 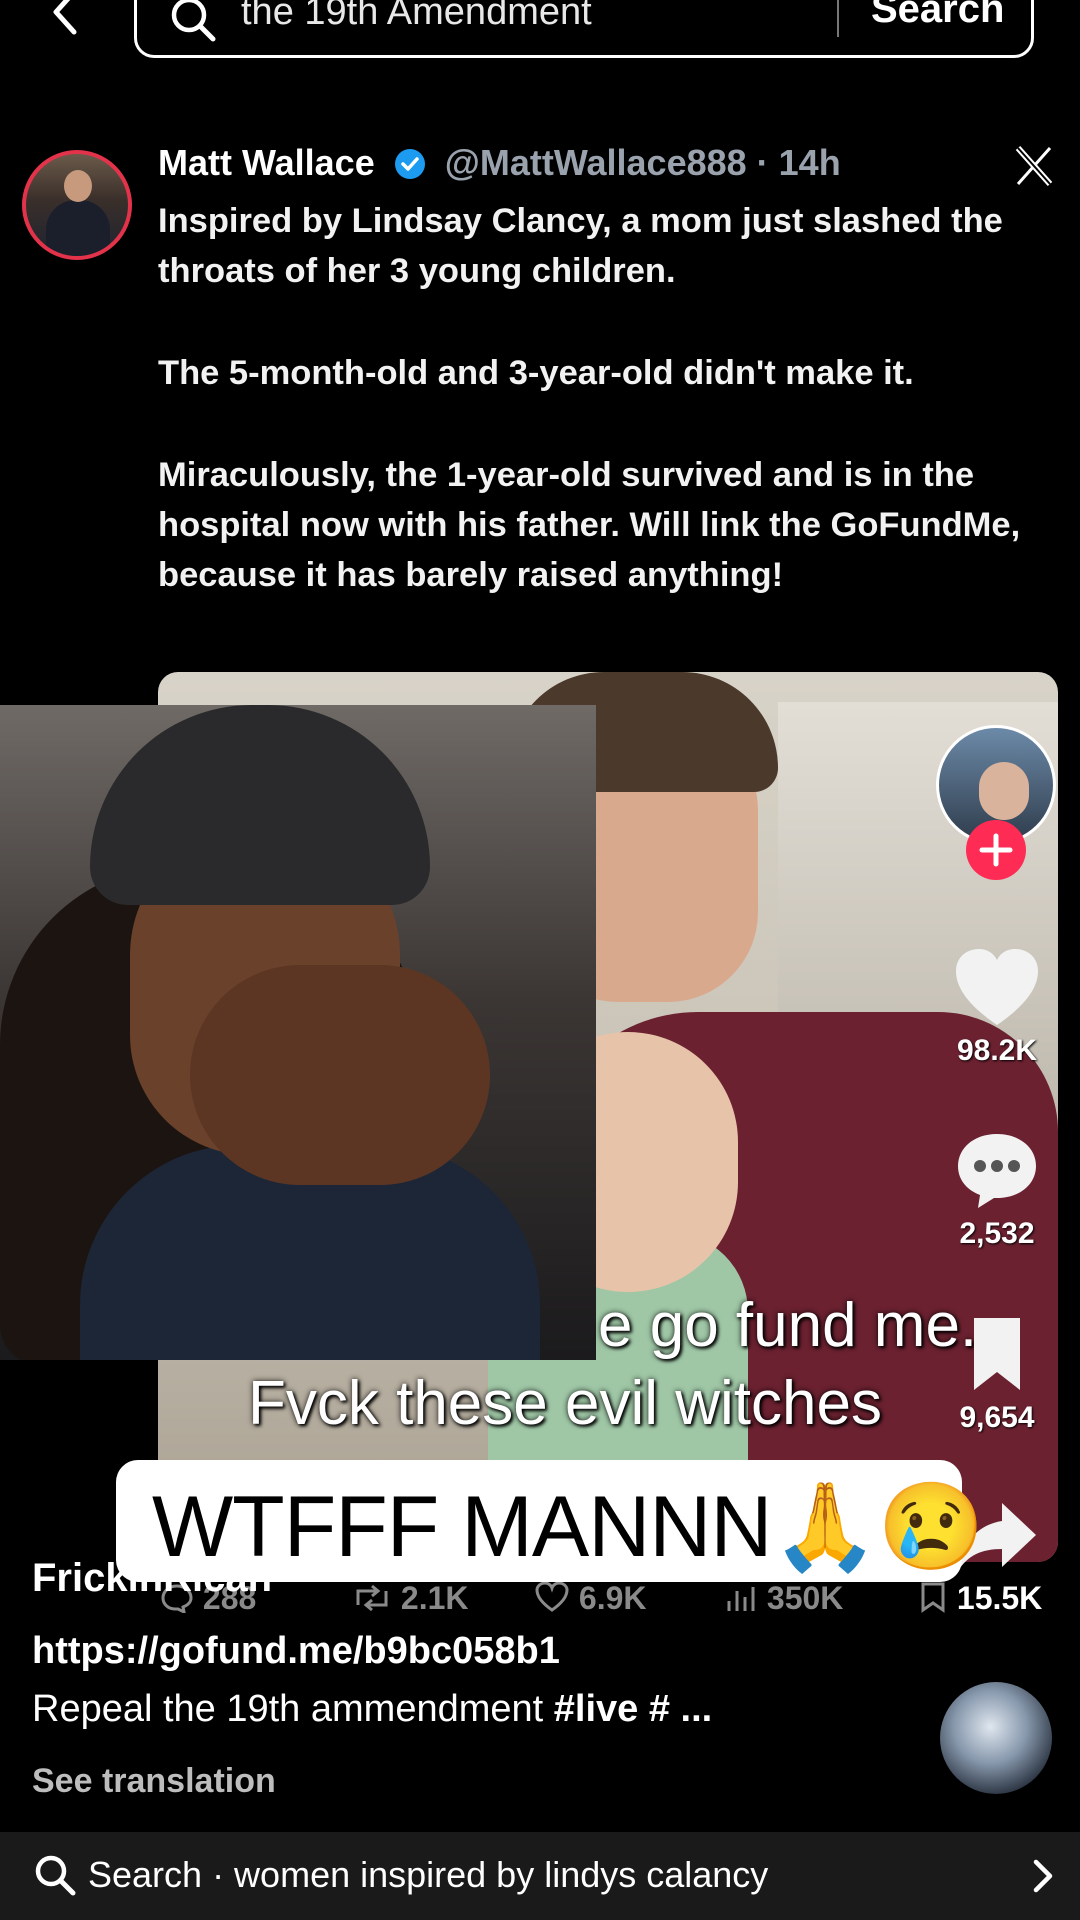 I want to click on plus-icon, so click(x=996, y=850).